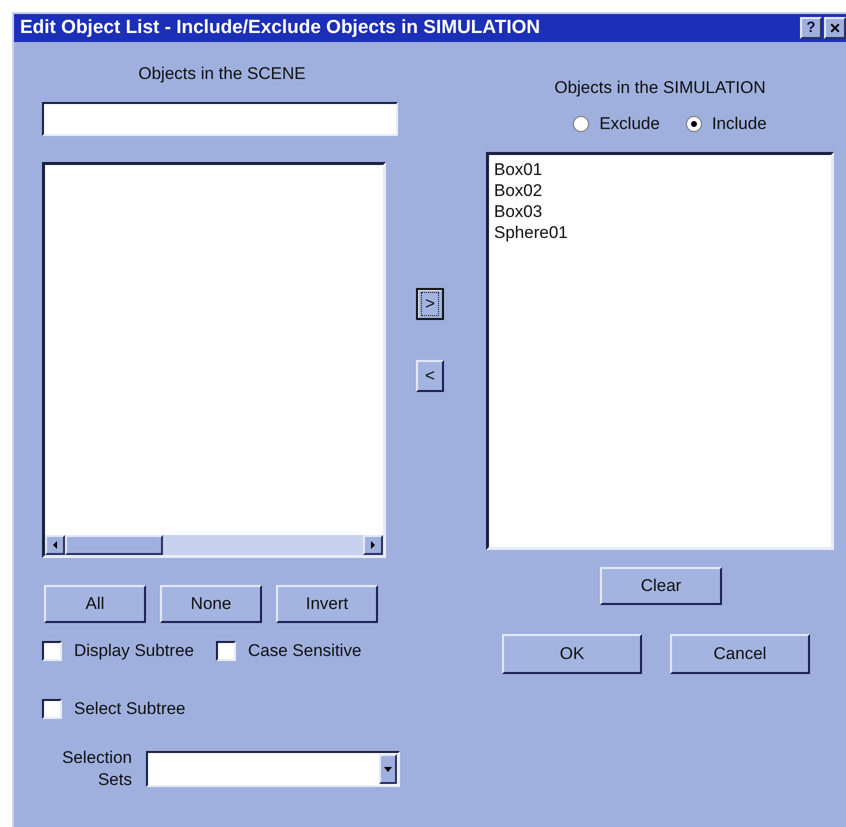 The height and width of the screenshot is (827, 846). Describe the element at coordinates (134, 651) in the screenshot. I see `checkbox-label: Display Subtree` at that location.